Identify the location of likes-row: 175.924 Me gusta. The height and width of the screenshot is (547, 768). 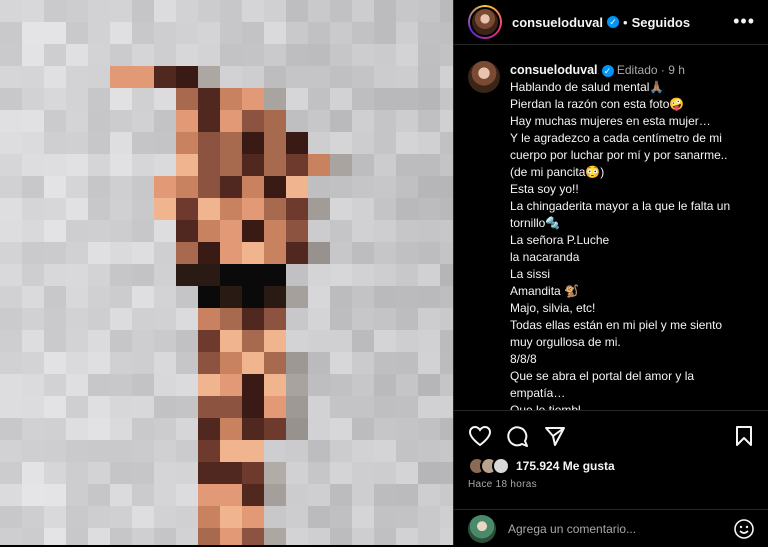
(541, 466).